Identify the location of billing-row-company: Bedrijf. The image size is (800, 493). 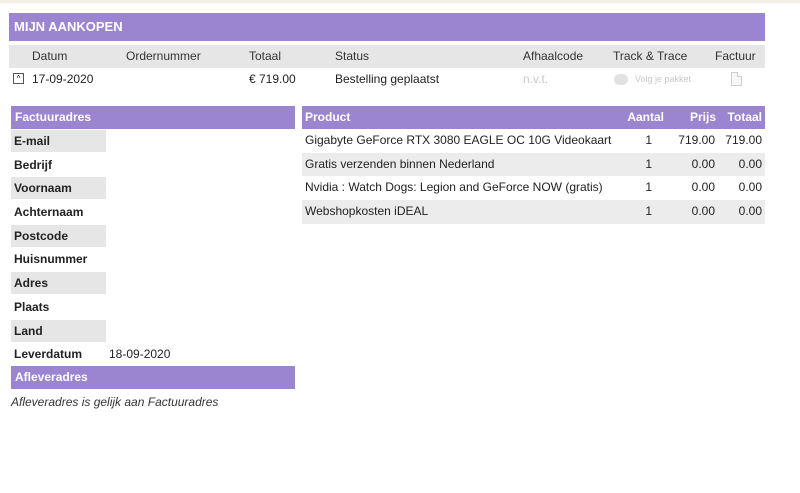
(153, 166).